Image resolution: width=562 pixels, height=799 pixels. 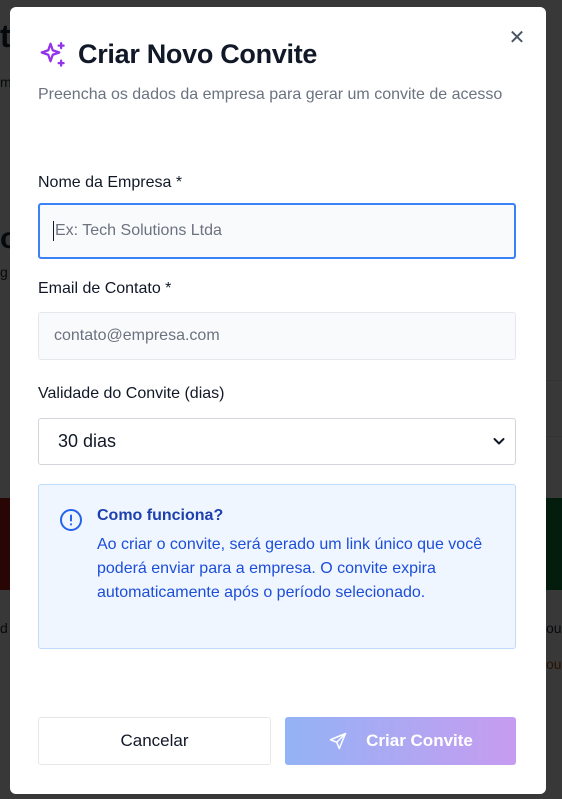 What do you see at coordinates (52, 54) in the screenshot?
I see `sparkles-icon` at bounding box center [52, 54].